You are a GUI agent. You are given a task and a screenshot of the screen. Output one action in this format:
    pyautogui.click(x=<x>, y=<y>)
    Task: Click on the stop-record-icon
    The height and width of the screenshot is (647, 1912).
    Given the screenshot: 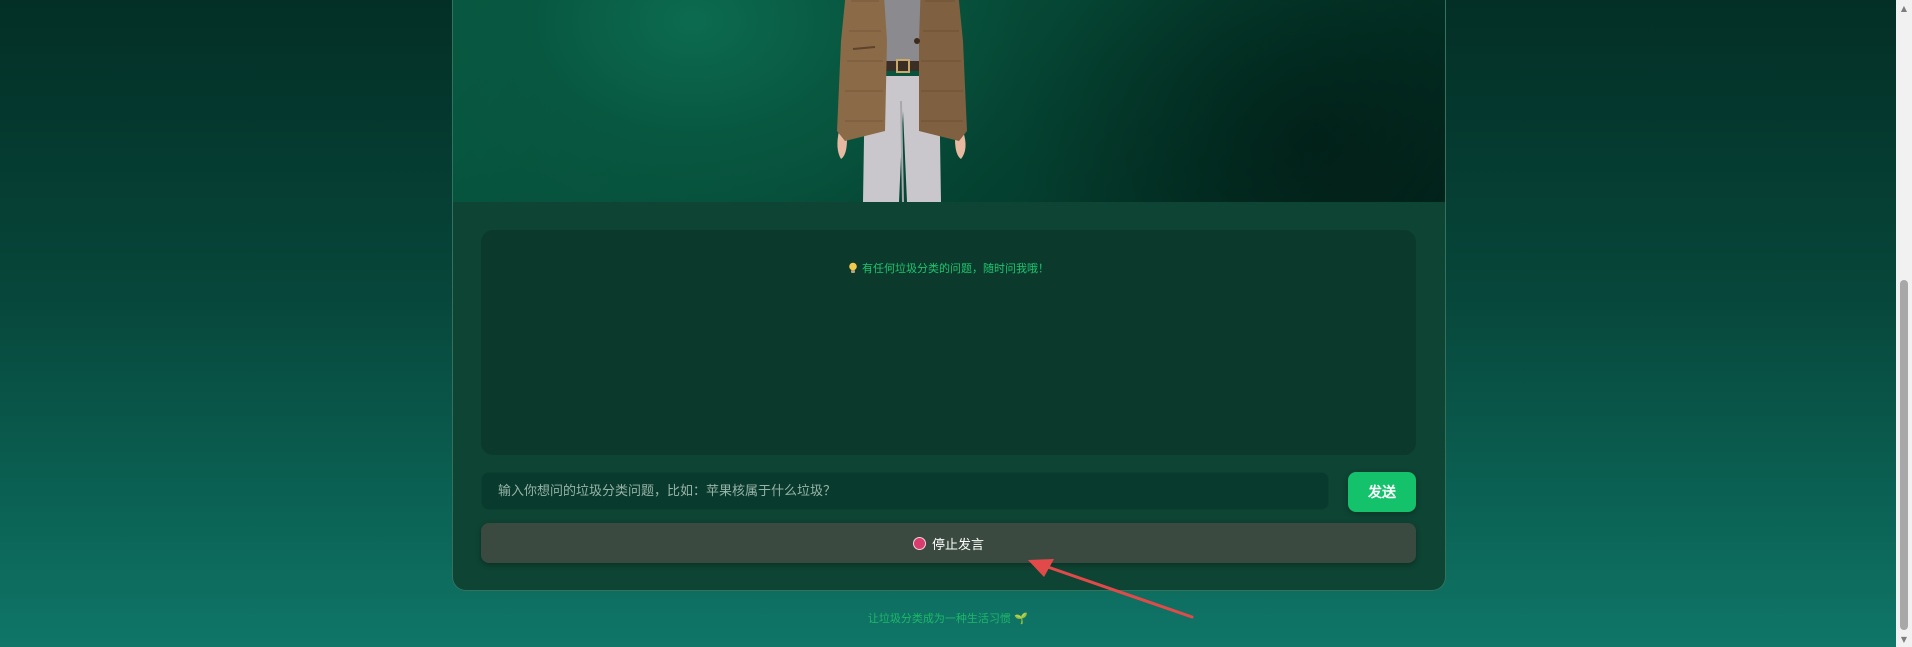 What is the action you would take?
    pyautogui.click(x=919, y=543)
    